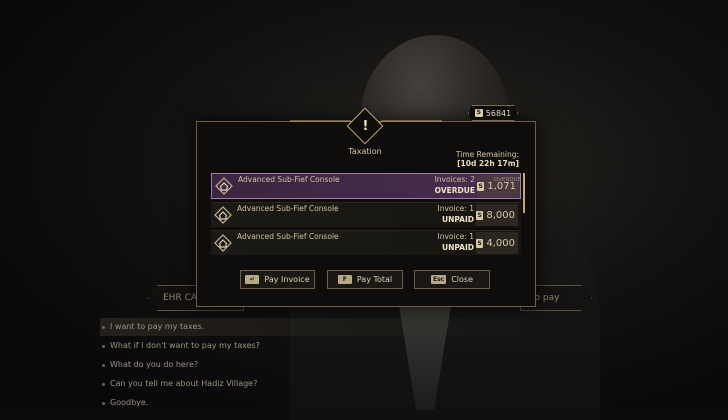 This screenshot has width=728, height=420. What do you see at coordinates (252, 279) in the screenshot?
I see `enter-key-icon: ↵` at bounding box center [252, 279].